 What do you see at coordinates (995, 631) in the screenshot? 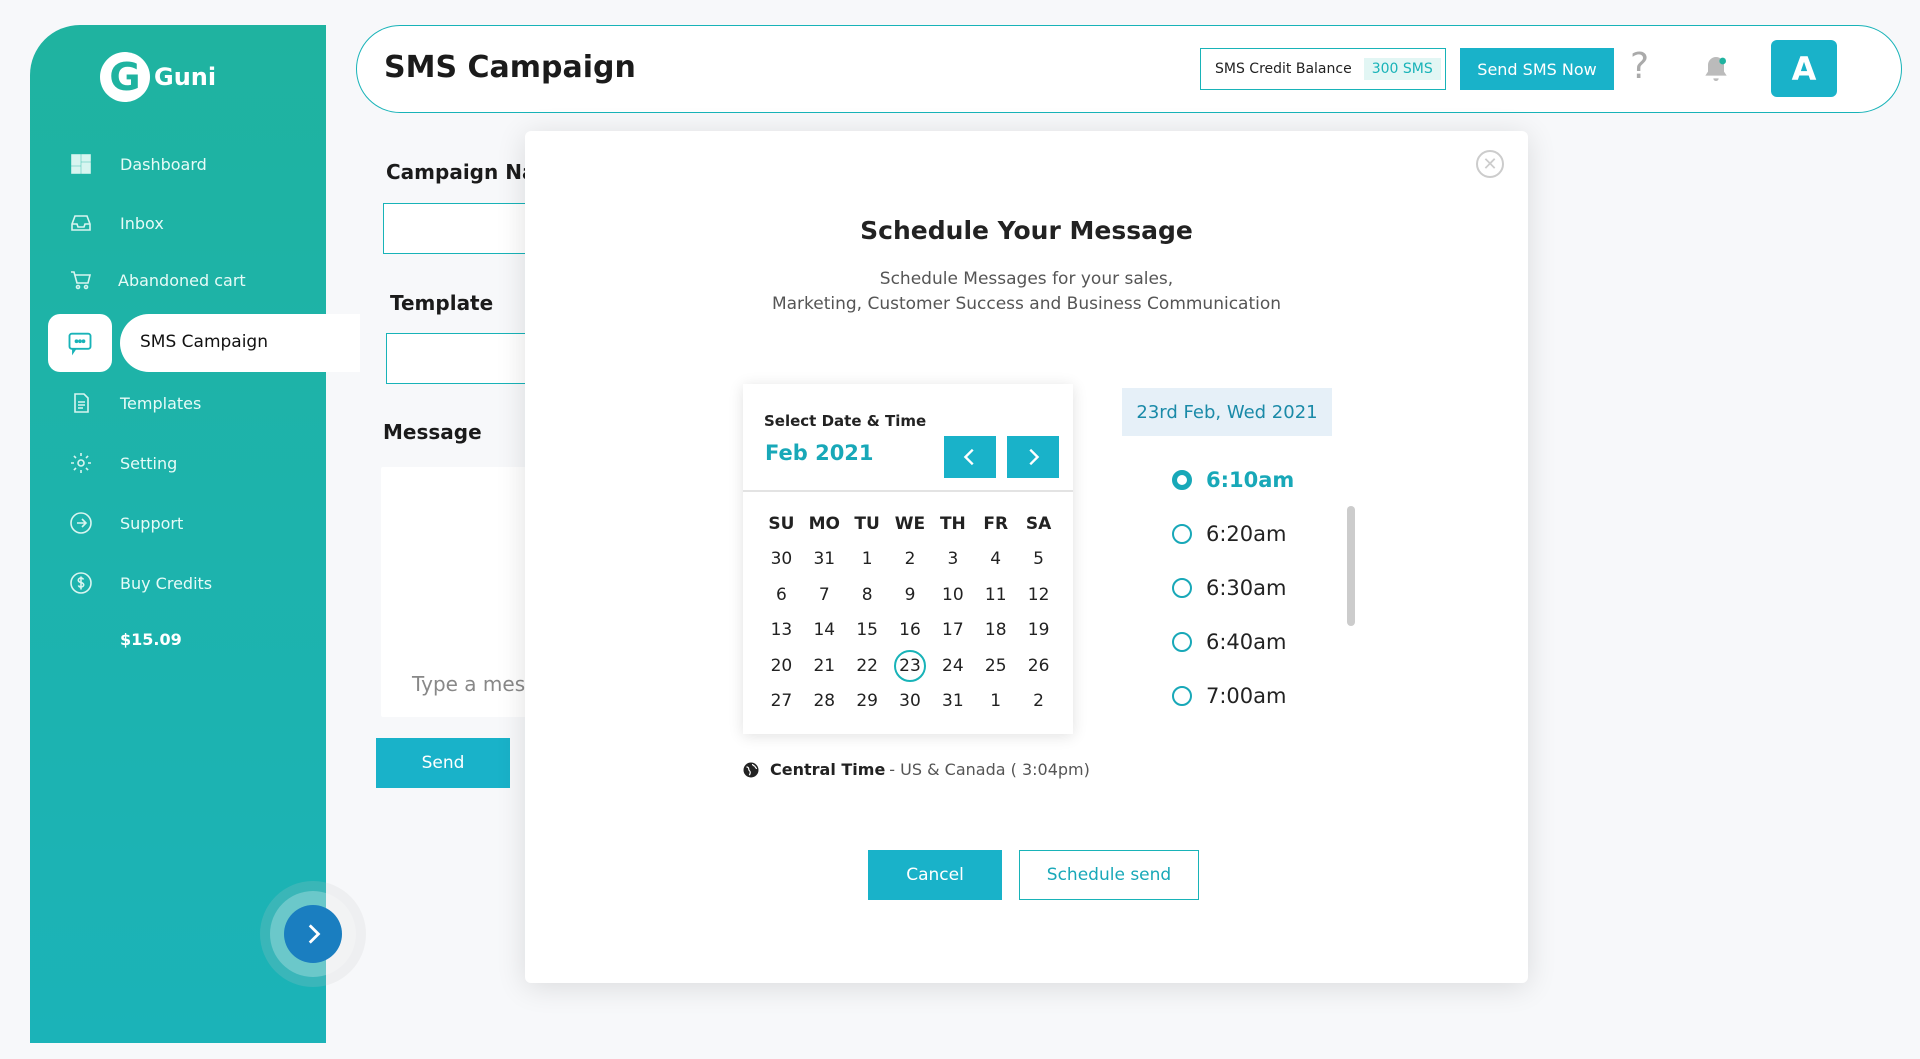
I see `calendar-day: 18` at bounding box center [995, 631].